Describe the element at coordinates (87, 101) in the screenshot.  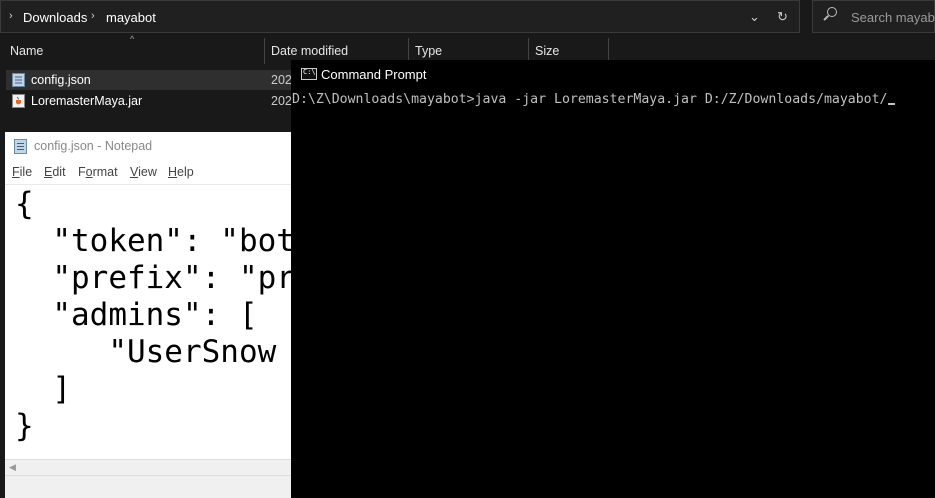
I see `file-name: LoremasterMaya.jar` at that location.